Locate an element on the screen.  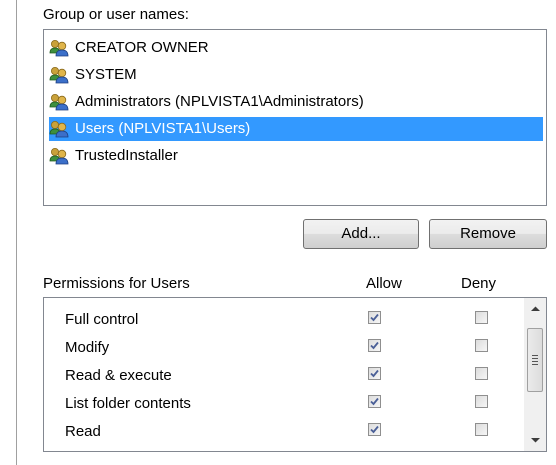
permission-name: Modify is located at coordinates (87, 347).